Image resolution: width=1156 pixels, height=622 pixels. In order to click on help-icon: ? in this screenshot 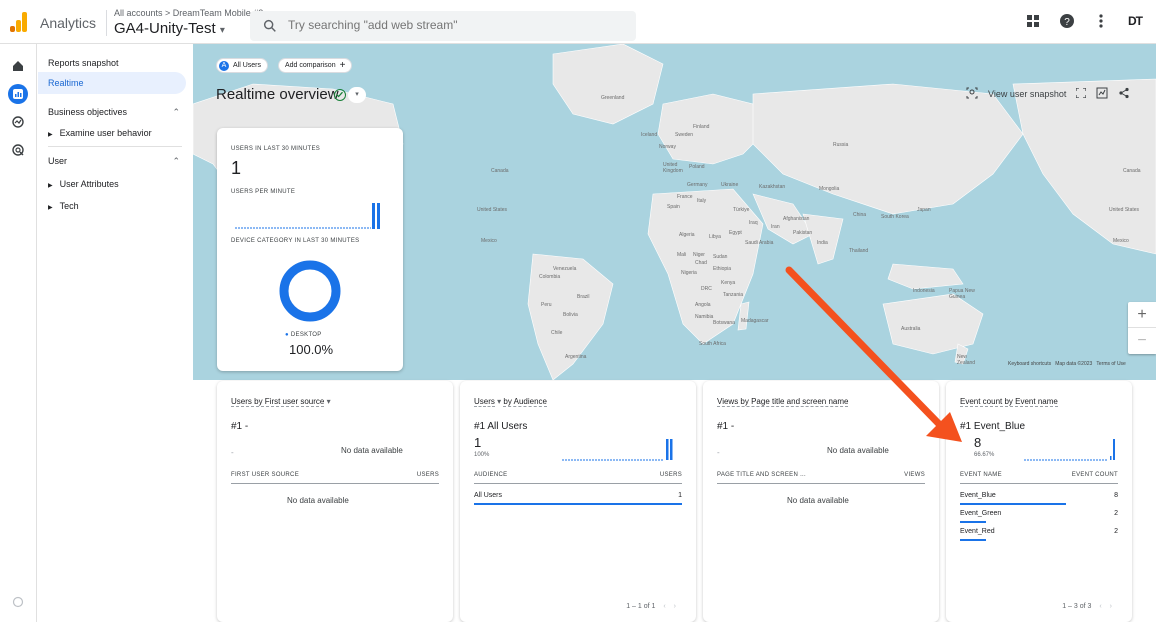, I will do `click(1067, 21)`.